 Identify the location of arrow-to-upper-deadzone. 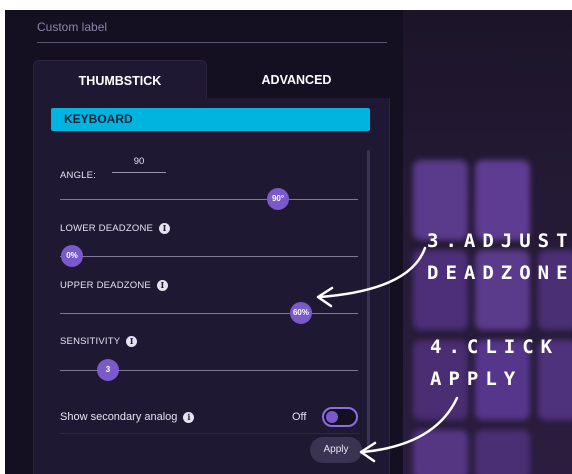
(372, 272).